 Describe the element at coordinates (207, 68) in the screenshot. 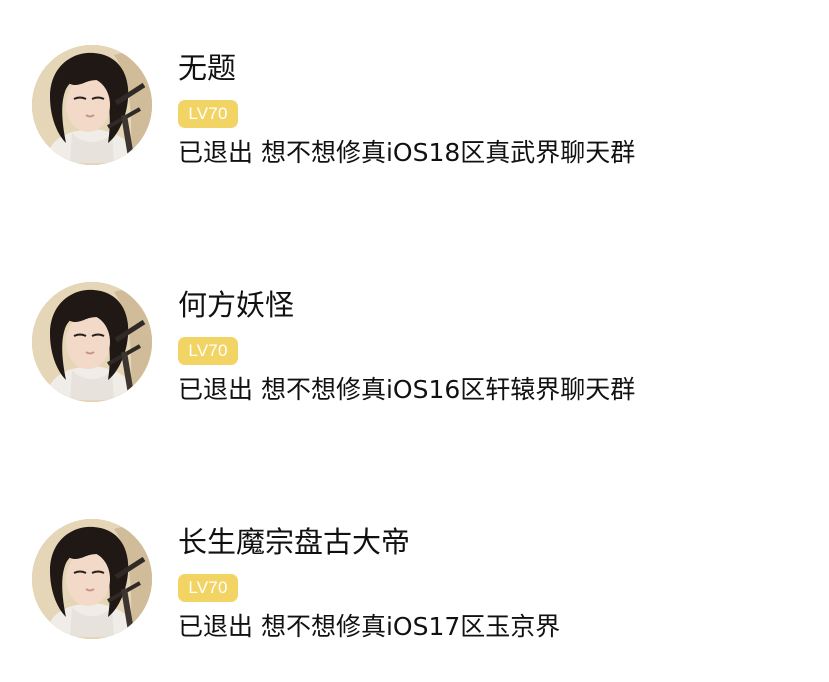

I see `contact-name: 无题` at that location.